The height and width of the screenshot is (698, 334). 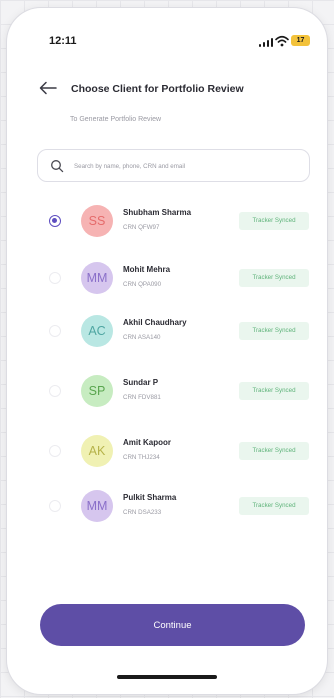 I want to click on search-input, so click(x=186, y=166).